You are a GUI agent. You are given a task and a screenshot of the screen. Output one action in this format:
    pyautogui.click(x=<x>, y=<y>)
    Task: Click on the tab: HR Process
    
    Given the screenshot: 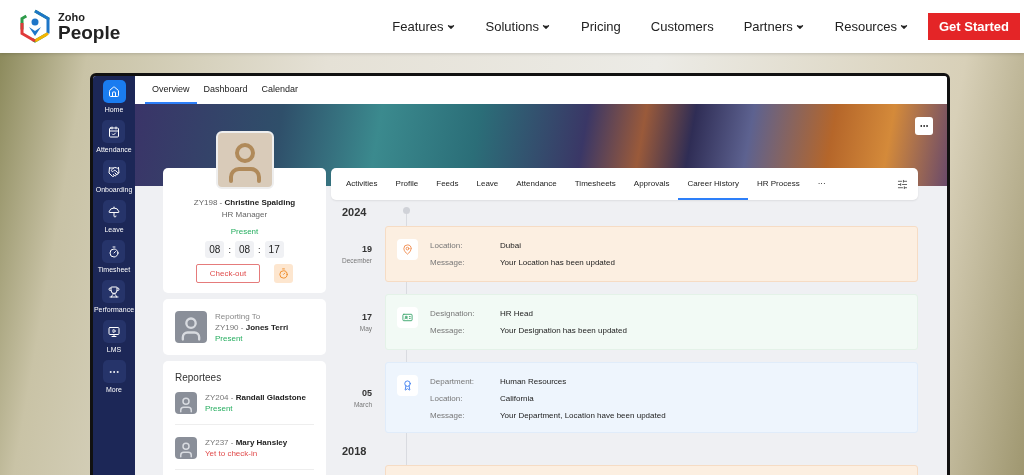 What is the action you would take?
    pyautogui.click(x=778, y=184)
    